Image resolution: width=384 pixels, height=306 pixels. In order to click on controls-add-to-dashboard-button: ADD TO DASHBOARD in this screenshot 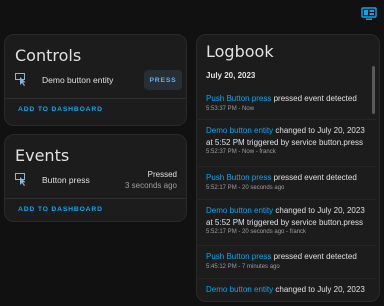, I will do `click(60, 109)`.